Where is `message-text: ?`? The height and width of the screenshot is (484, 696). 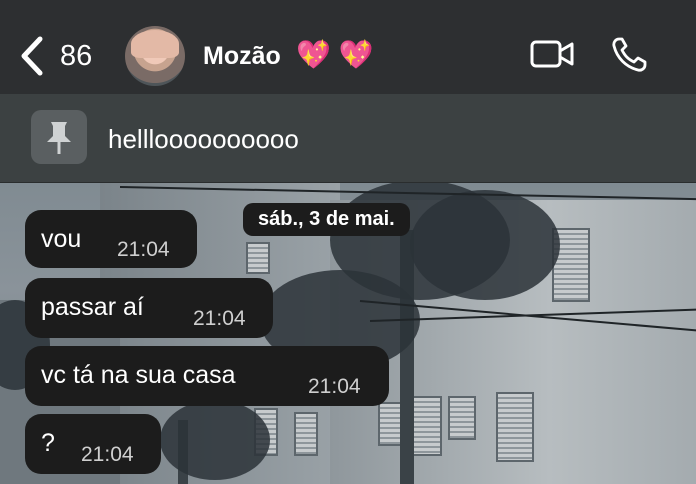
message-text: ? is located at coordinates (48, 443).